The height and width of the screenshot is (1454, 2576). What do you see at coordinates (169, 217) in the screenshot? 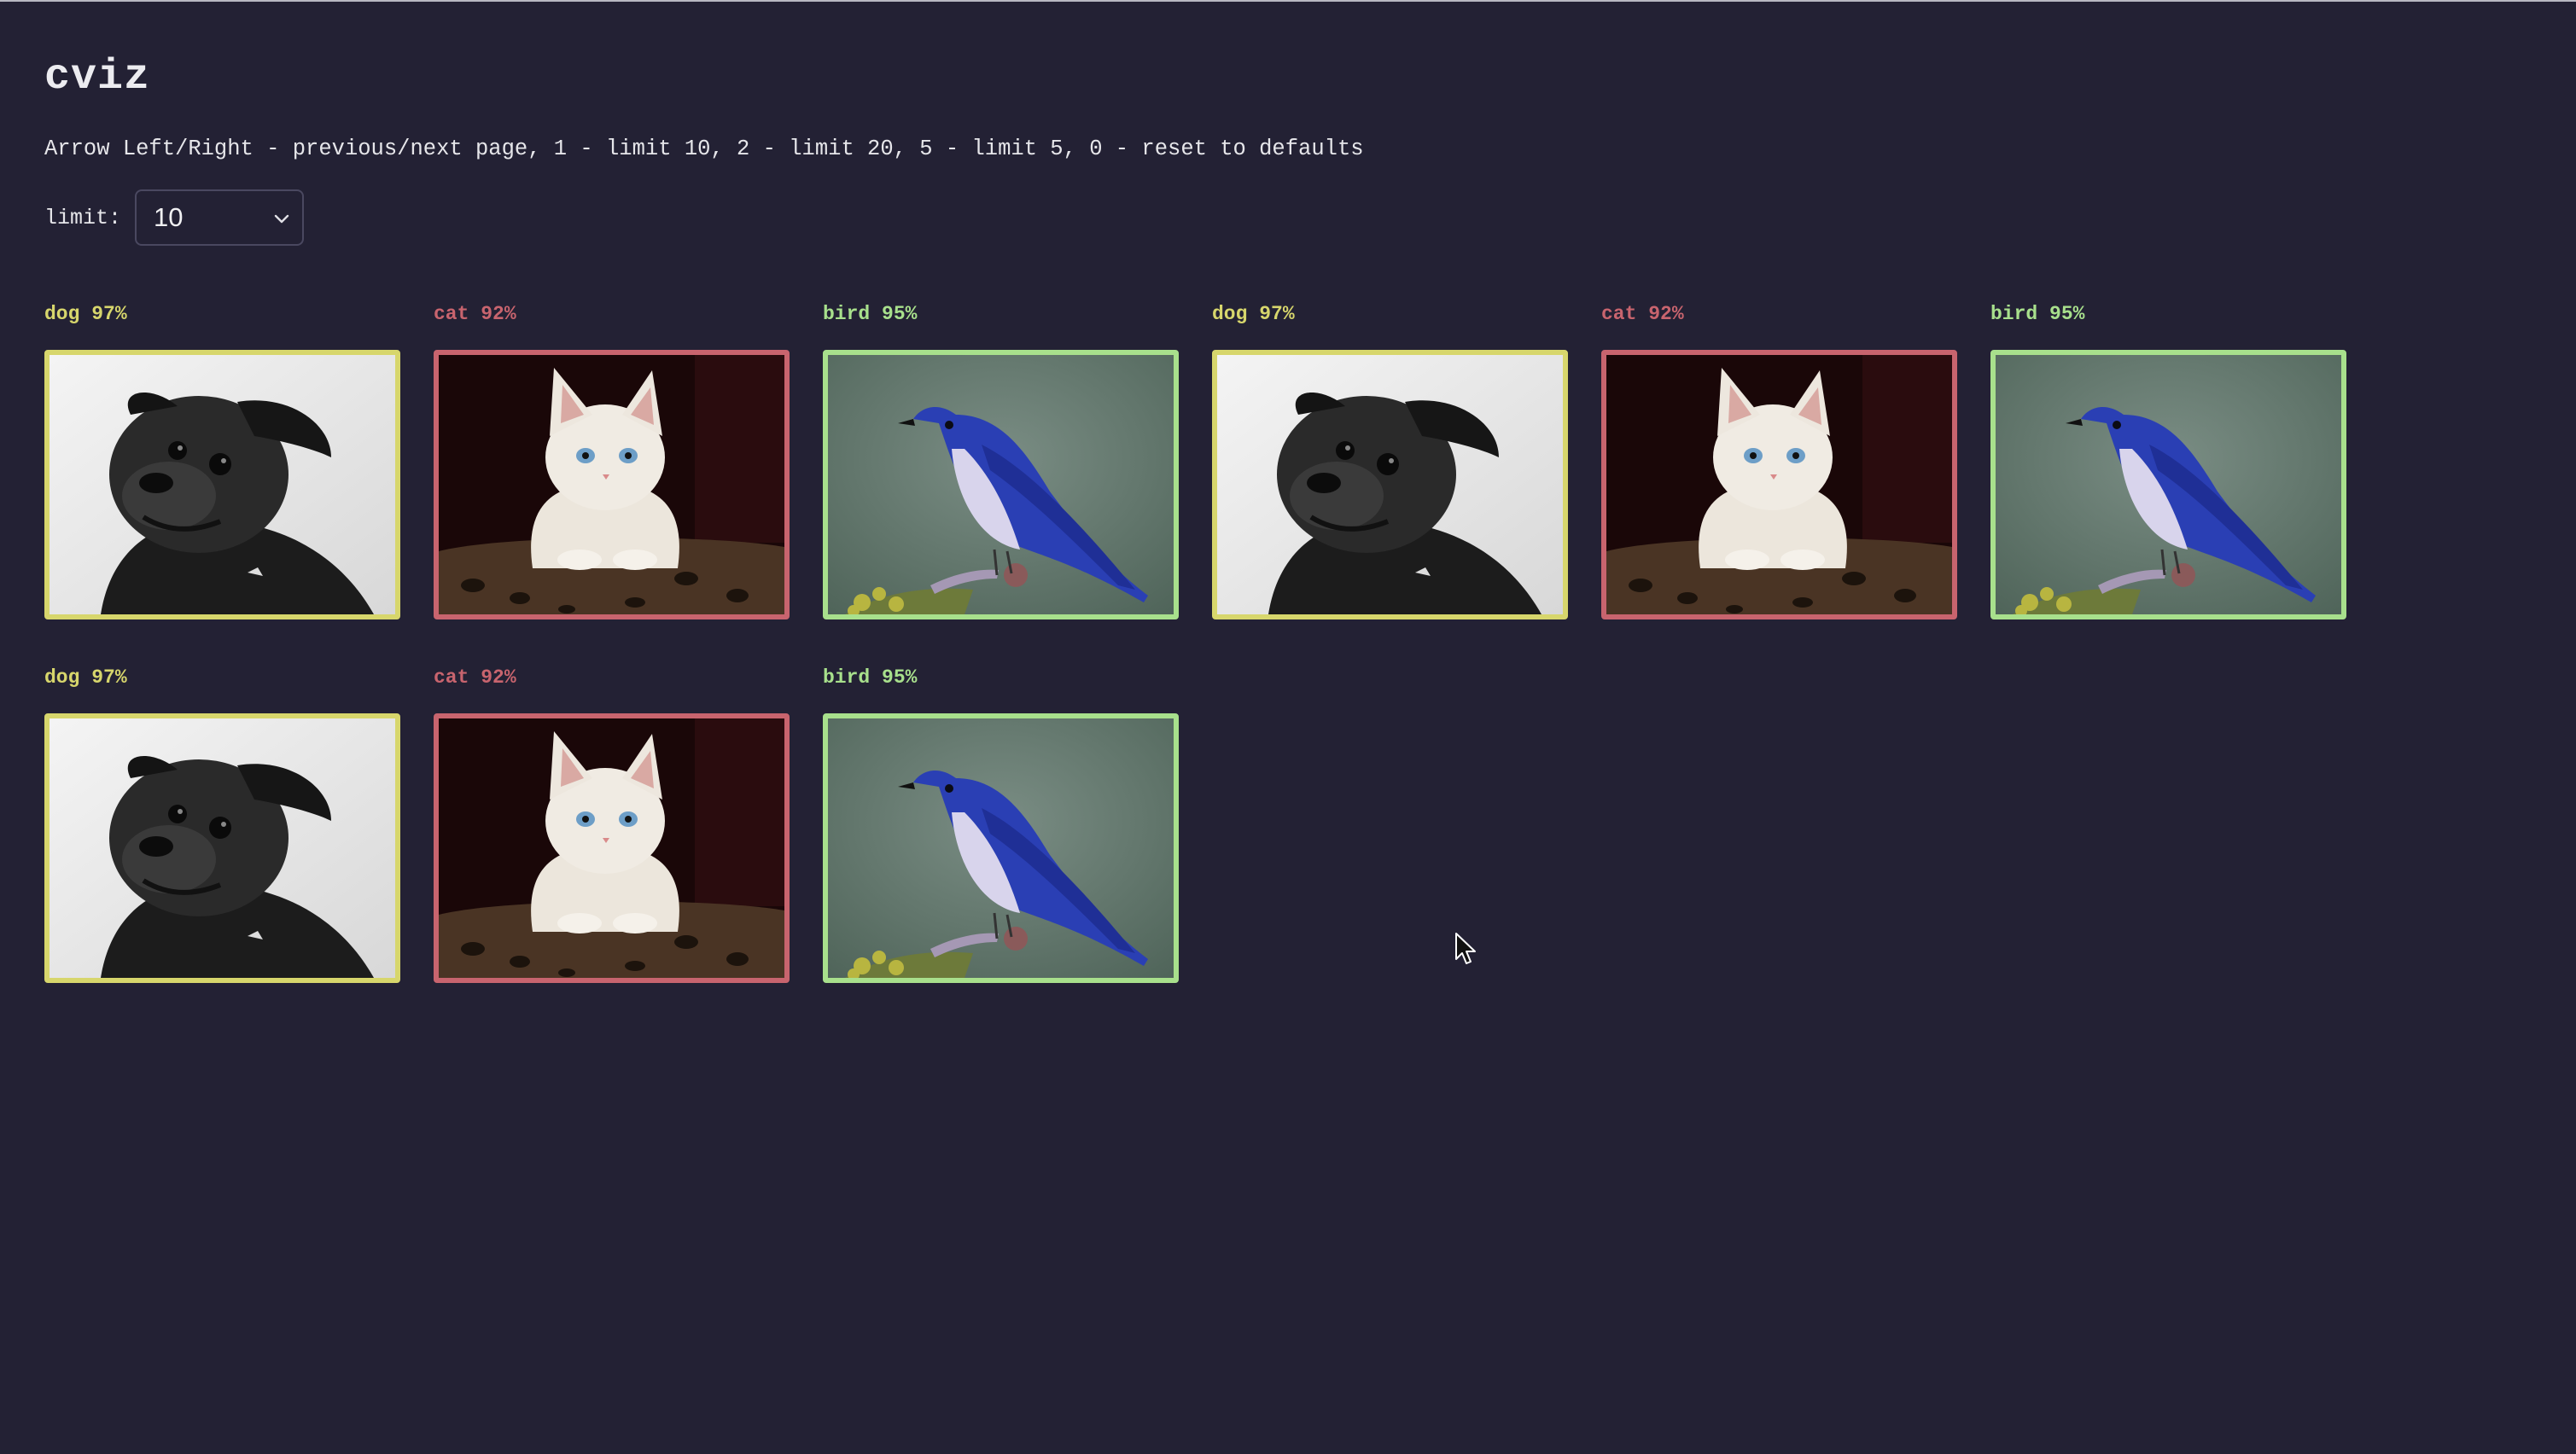
I see `limit-select-value: 10` at bounding box center [169, 217].